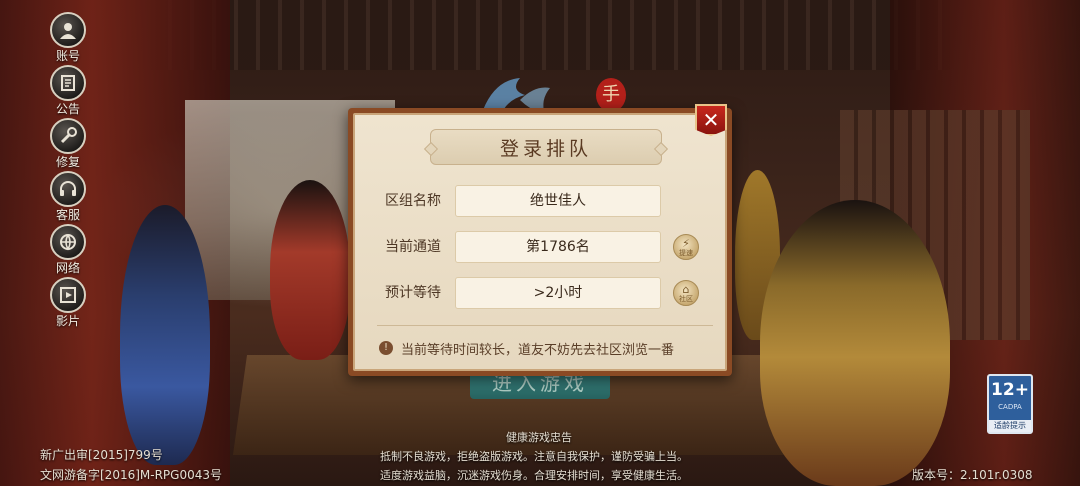  I want to click on license-text-1: 新广出审[2015]799号, so click(101, 455).